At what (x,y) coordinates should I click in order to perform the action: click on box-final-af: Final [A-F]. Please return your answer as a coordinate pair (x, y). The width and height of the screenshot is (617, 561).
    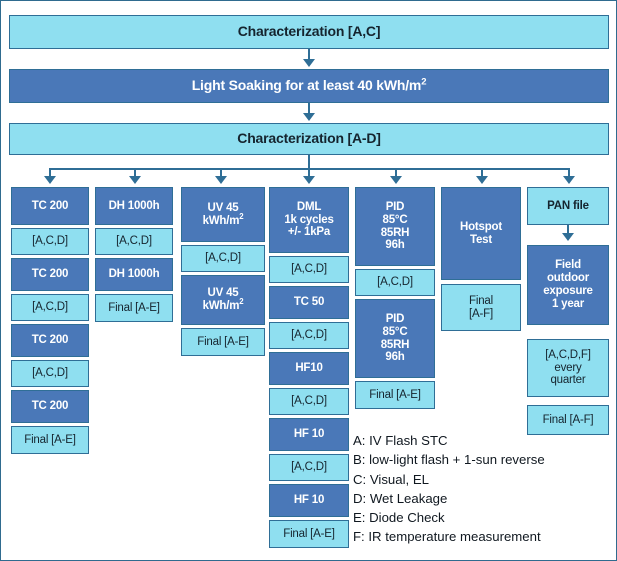
    Looking at the image, I should click on (481, 307).